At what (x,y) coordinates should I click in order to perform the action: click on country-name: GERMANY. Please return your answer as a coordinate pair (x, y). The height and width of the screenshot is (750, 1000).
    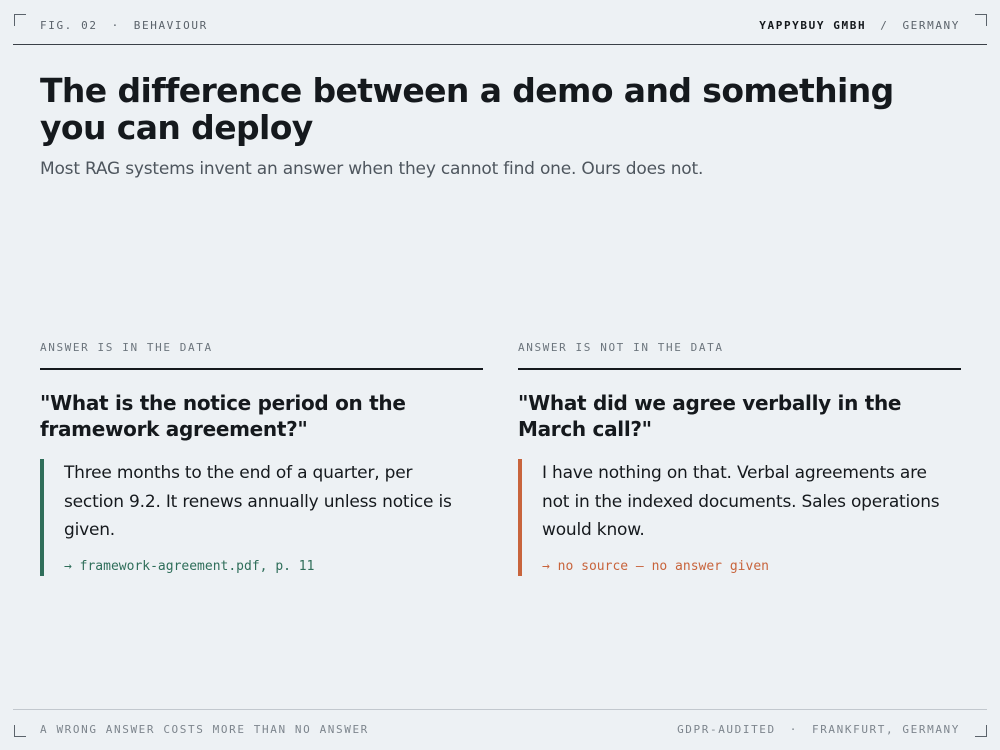
    Looking at the image, I should click on (931, 25).